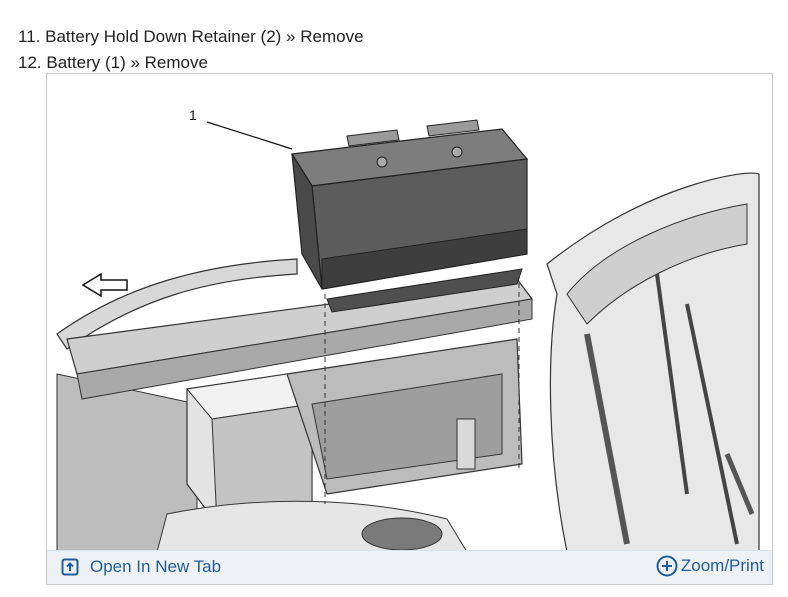  I want to click on plus-circle-icon, so click(667, 566).